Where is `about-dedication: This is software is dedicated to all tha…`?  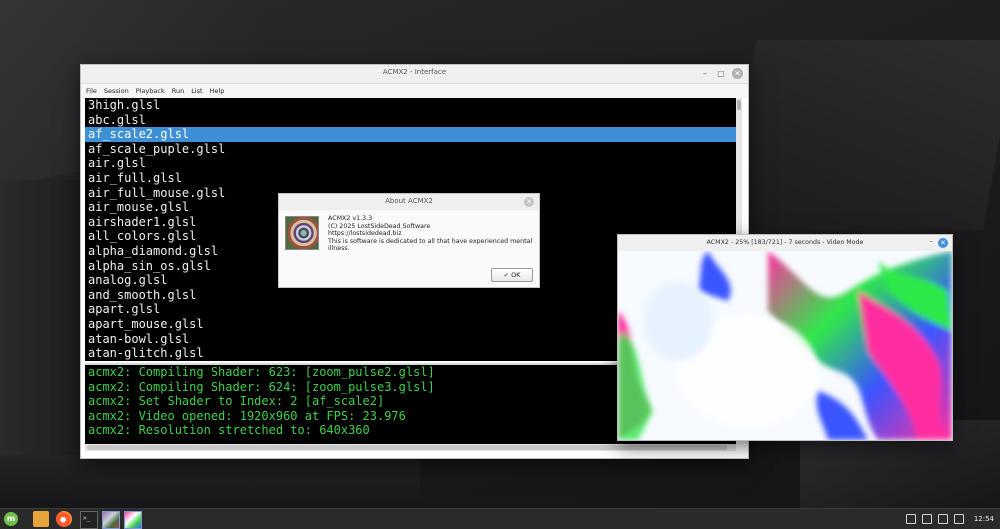
about-dedication: This is software is dedicated to all tha… is located at coordinates (430, 245).